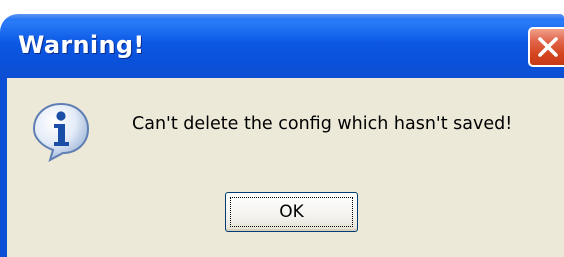 The height and width of the screenshot is (257, 564). I want to click on ok-button-label: OK, so click(291, 212).